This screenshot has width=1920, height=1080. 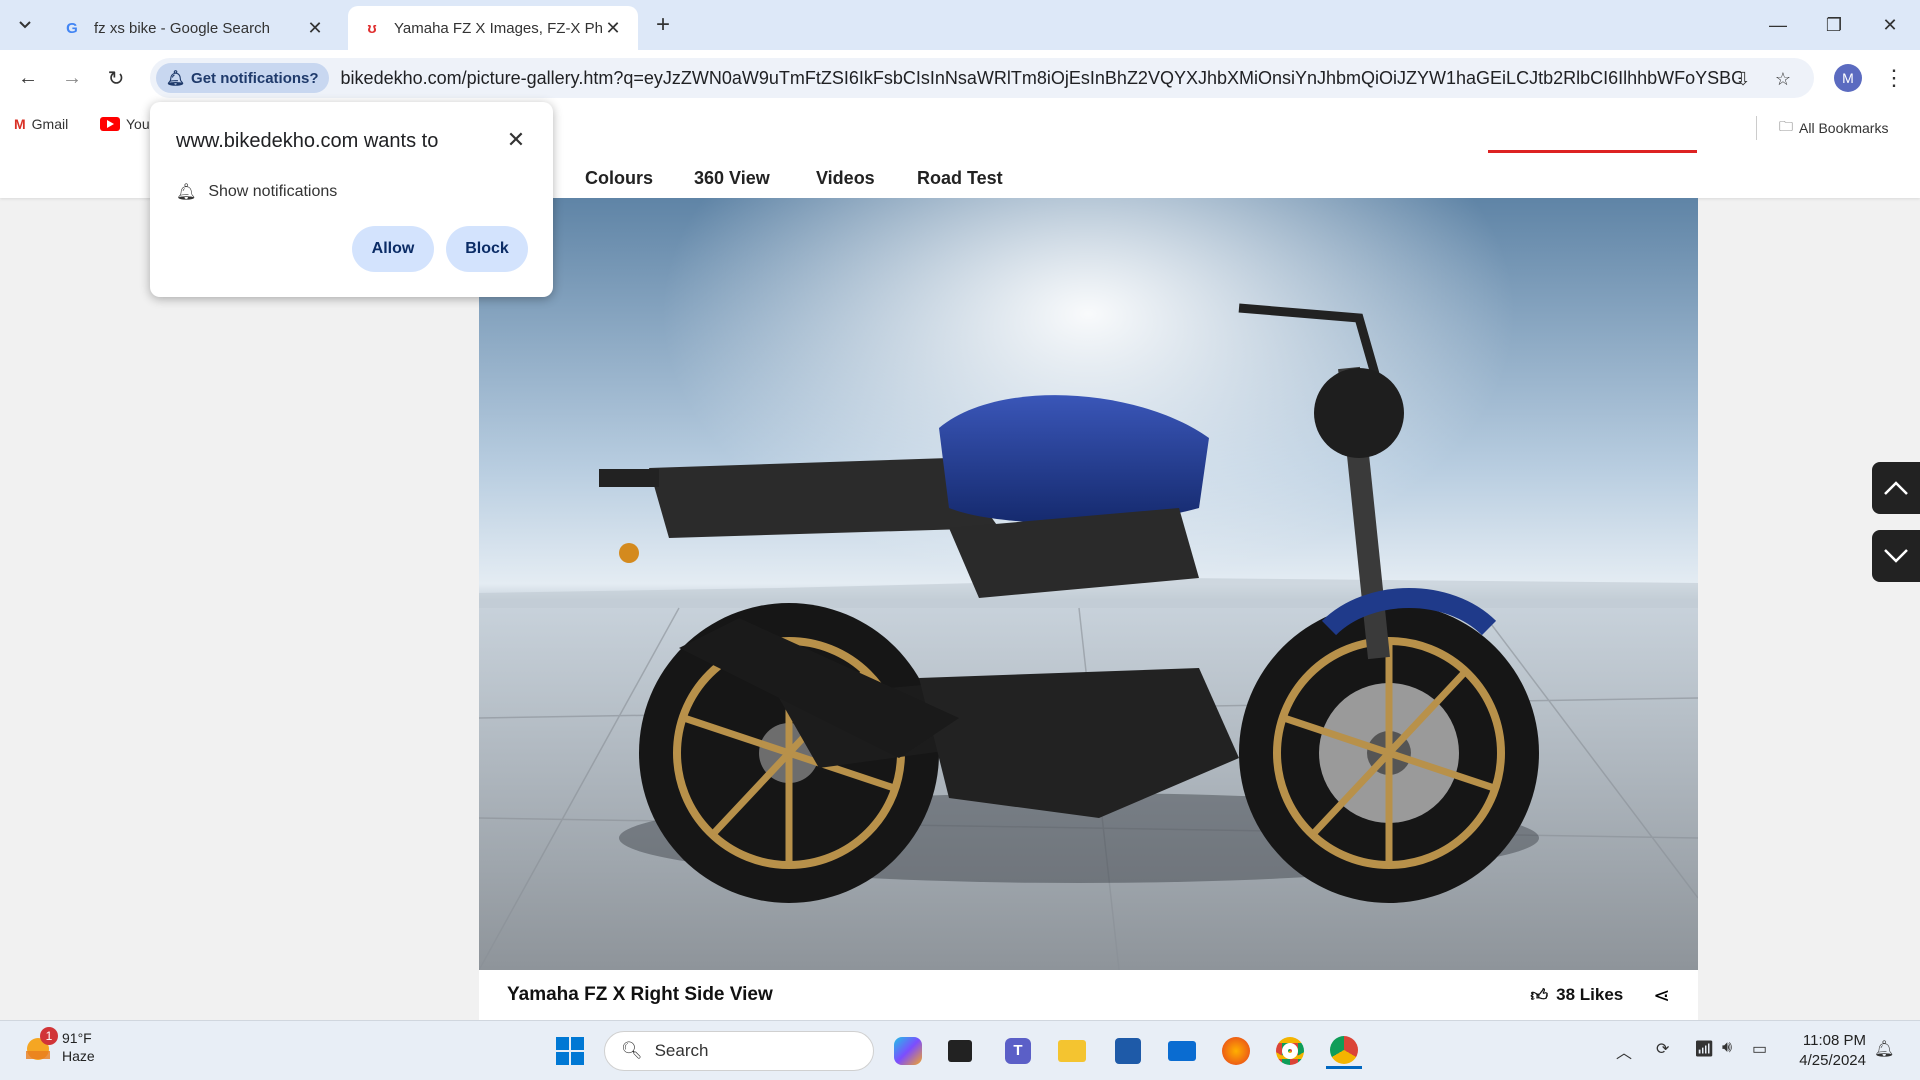 I want to click on teams-icon: T, so click(x=1018, y=1051).